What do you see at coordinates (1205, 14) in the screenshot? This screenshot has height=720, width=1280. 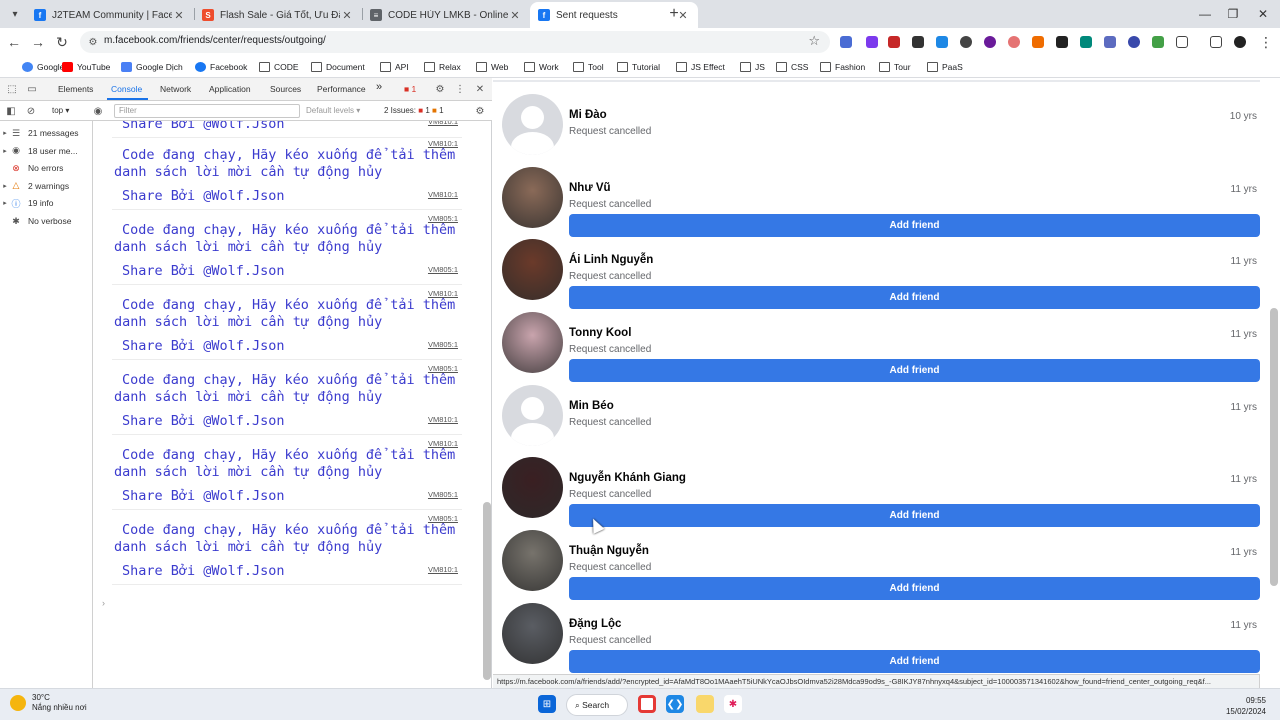 I see `minimize-button: —` at bounding box center [1205, 14].